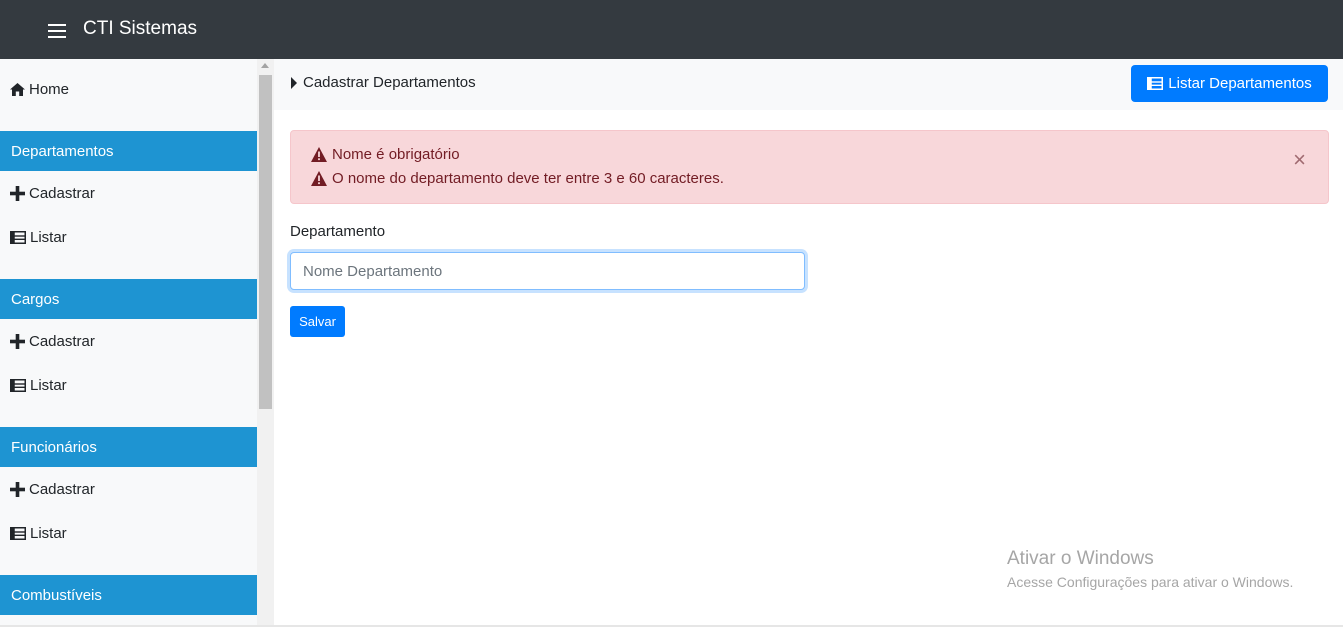 The height and width of the screenshot is (627, 1343). I want to click on windows-activation-title: Ativar o Windows, so click(1080, 558).